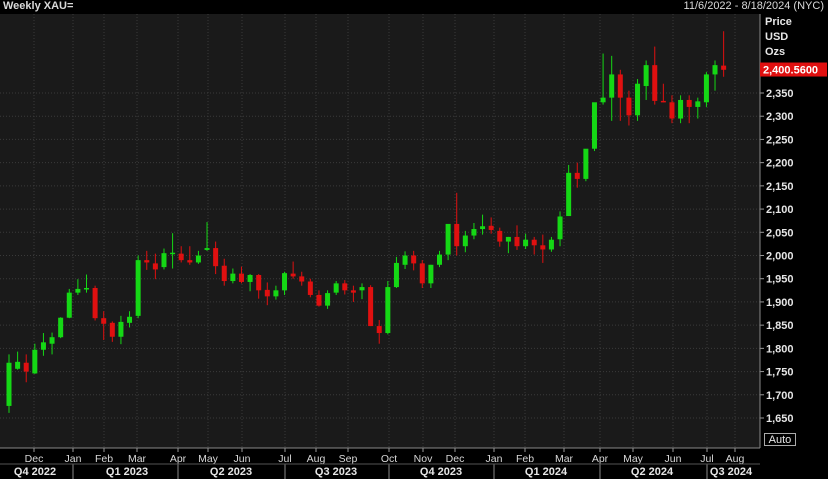  I want to click on month-label: Aug, so click(316, 459).